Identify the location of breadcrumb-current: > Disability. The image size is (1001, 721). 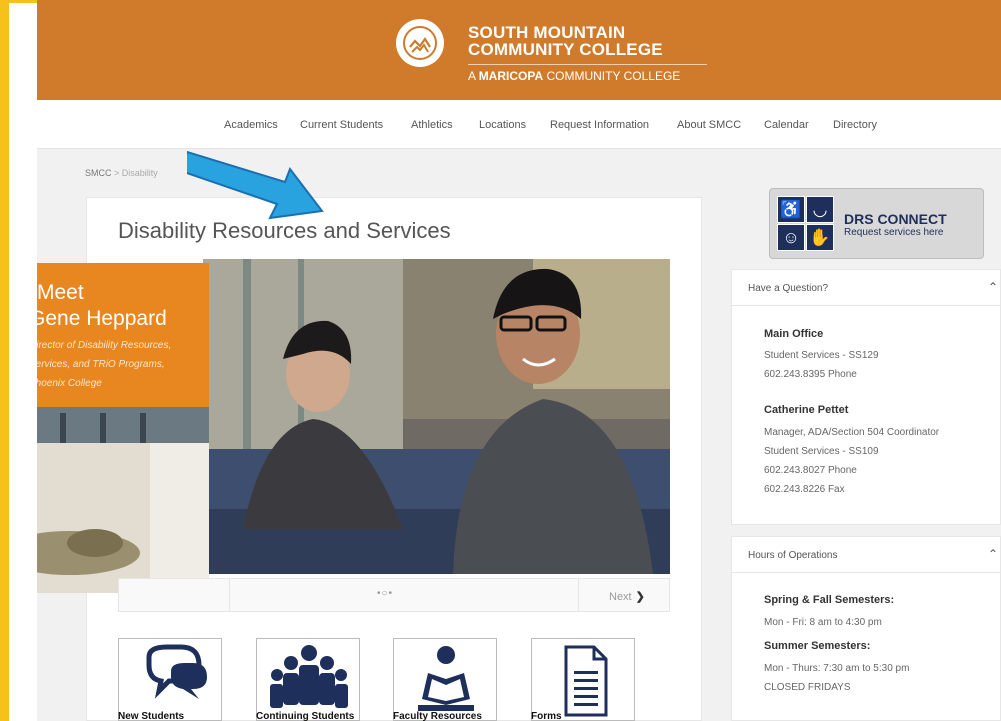
(136, 173).